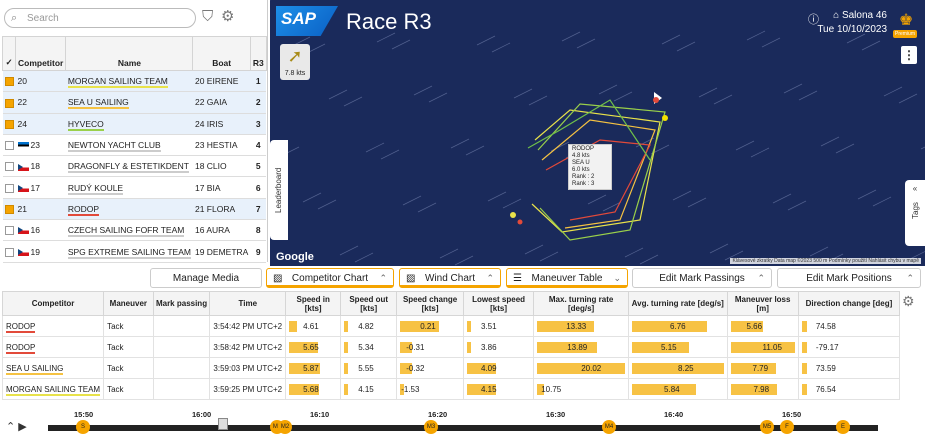  What do you see at coordinates (258, 124) in the screenshot?
I see `race-rank: 3` at bounding box center [258, 124].